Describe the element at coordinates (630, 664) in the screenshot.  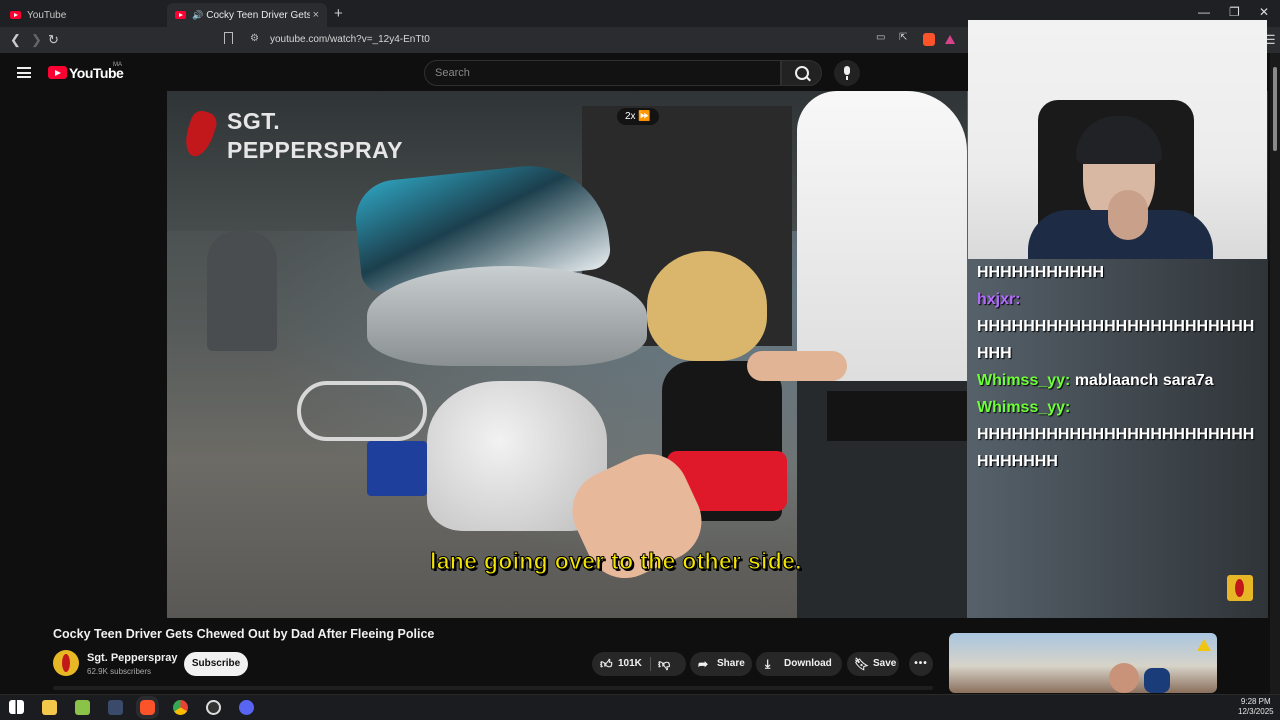
I see `like-count: 101K` at that location.